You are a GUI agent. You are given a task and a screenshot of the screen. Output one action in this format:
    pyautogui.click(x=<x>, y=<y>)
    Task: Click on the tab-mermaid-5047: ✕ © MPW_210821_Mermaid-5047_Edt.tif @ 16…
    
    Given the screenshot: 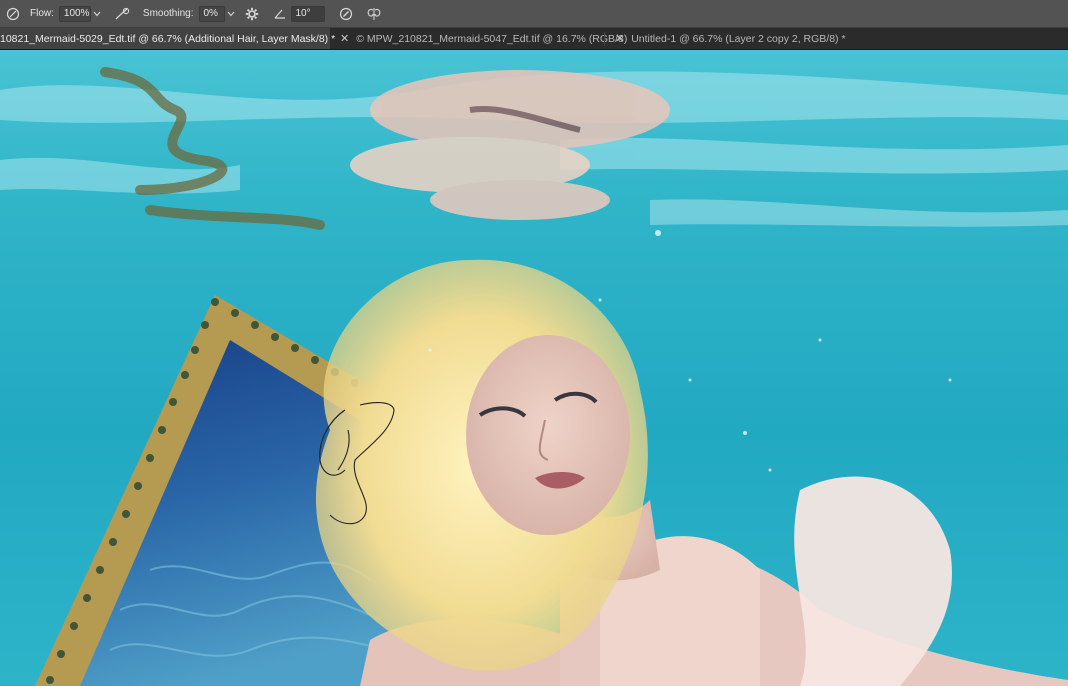 What is the action you would take?
    pyautogui.click(x=478, y=38)
    